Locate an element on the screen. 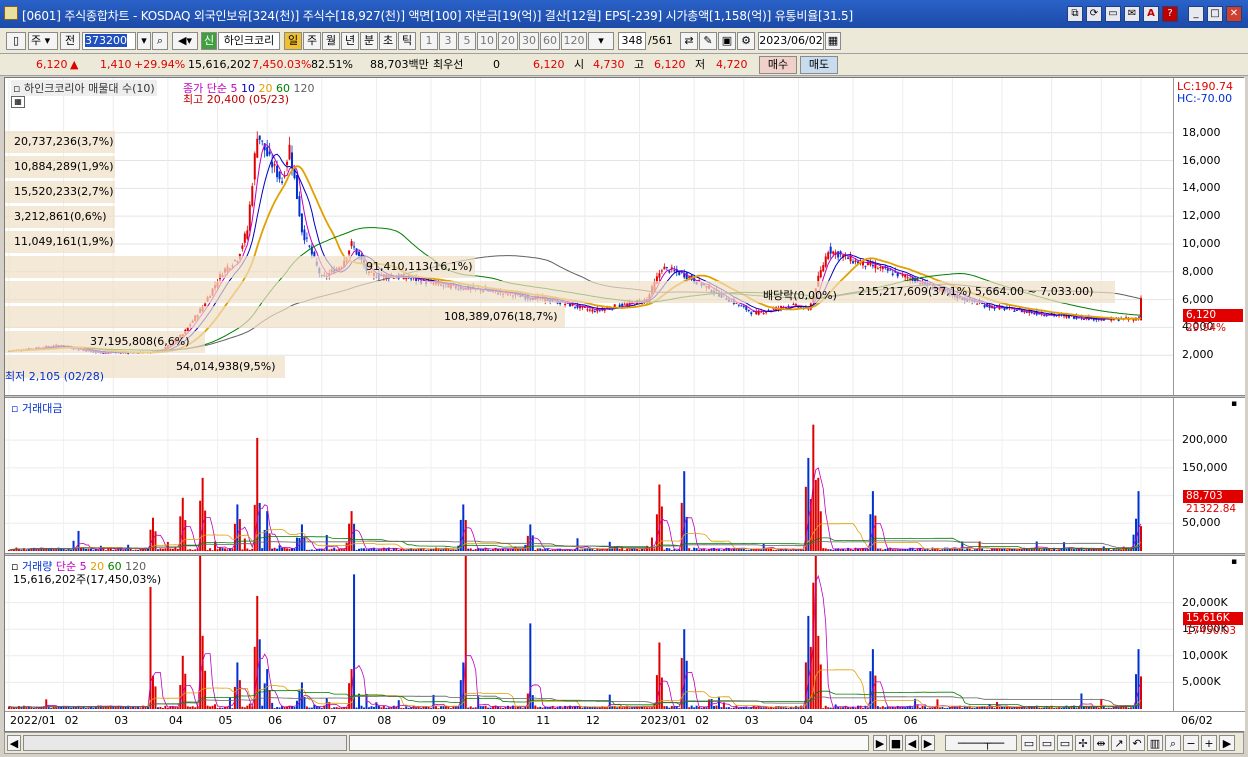 Image resolution: width=1248 pixels, height=757 pixels. link-window-button: ⧉ is located at coordinates (1075, 14).